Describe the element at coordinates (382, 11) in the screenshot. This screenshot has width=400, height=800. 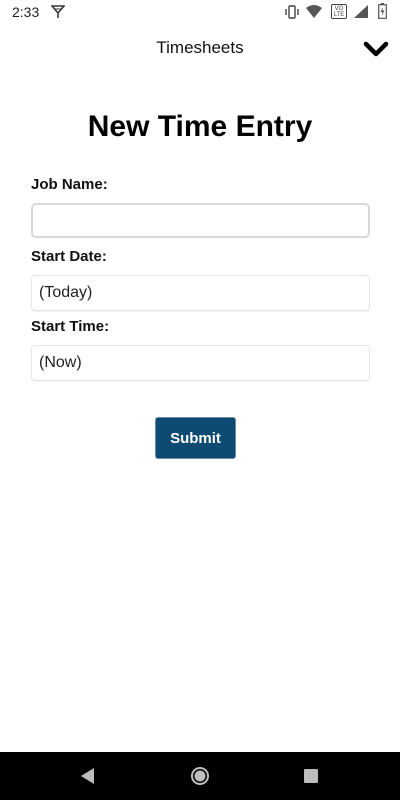
I see `battery-icon` at that location.